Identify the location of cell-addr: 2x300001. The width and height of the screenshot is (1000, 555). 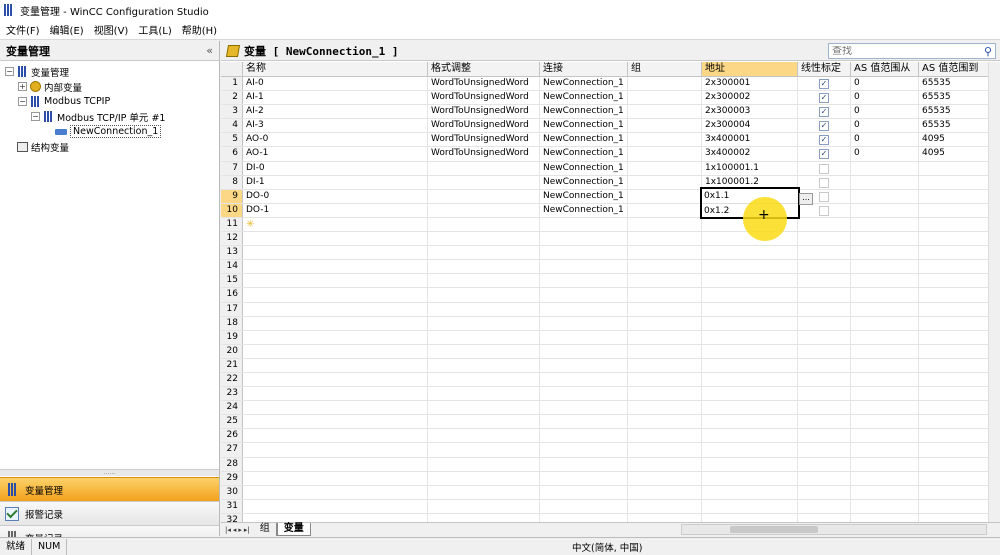
(750, 84).